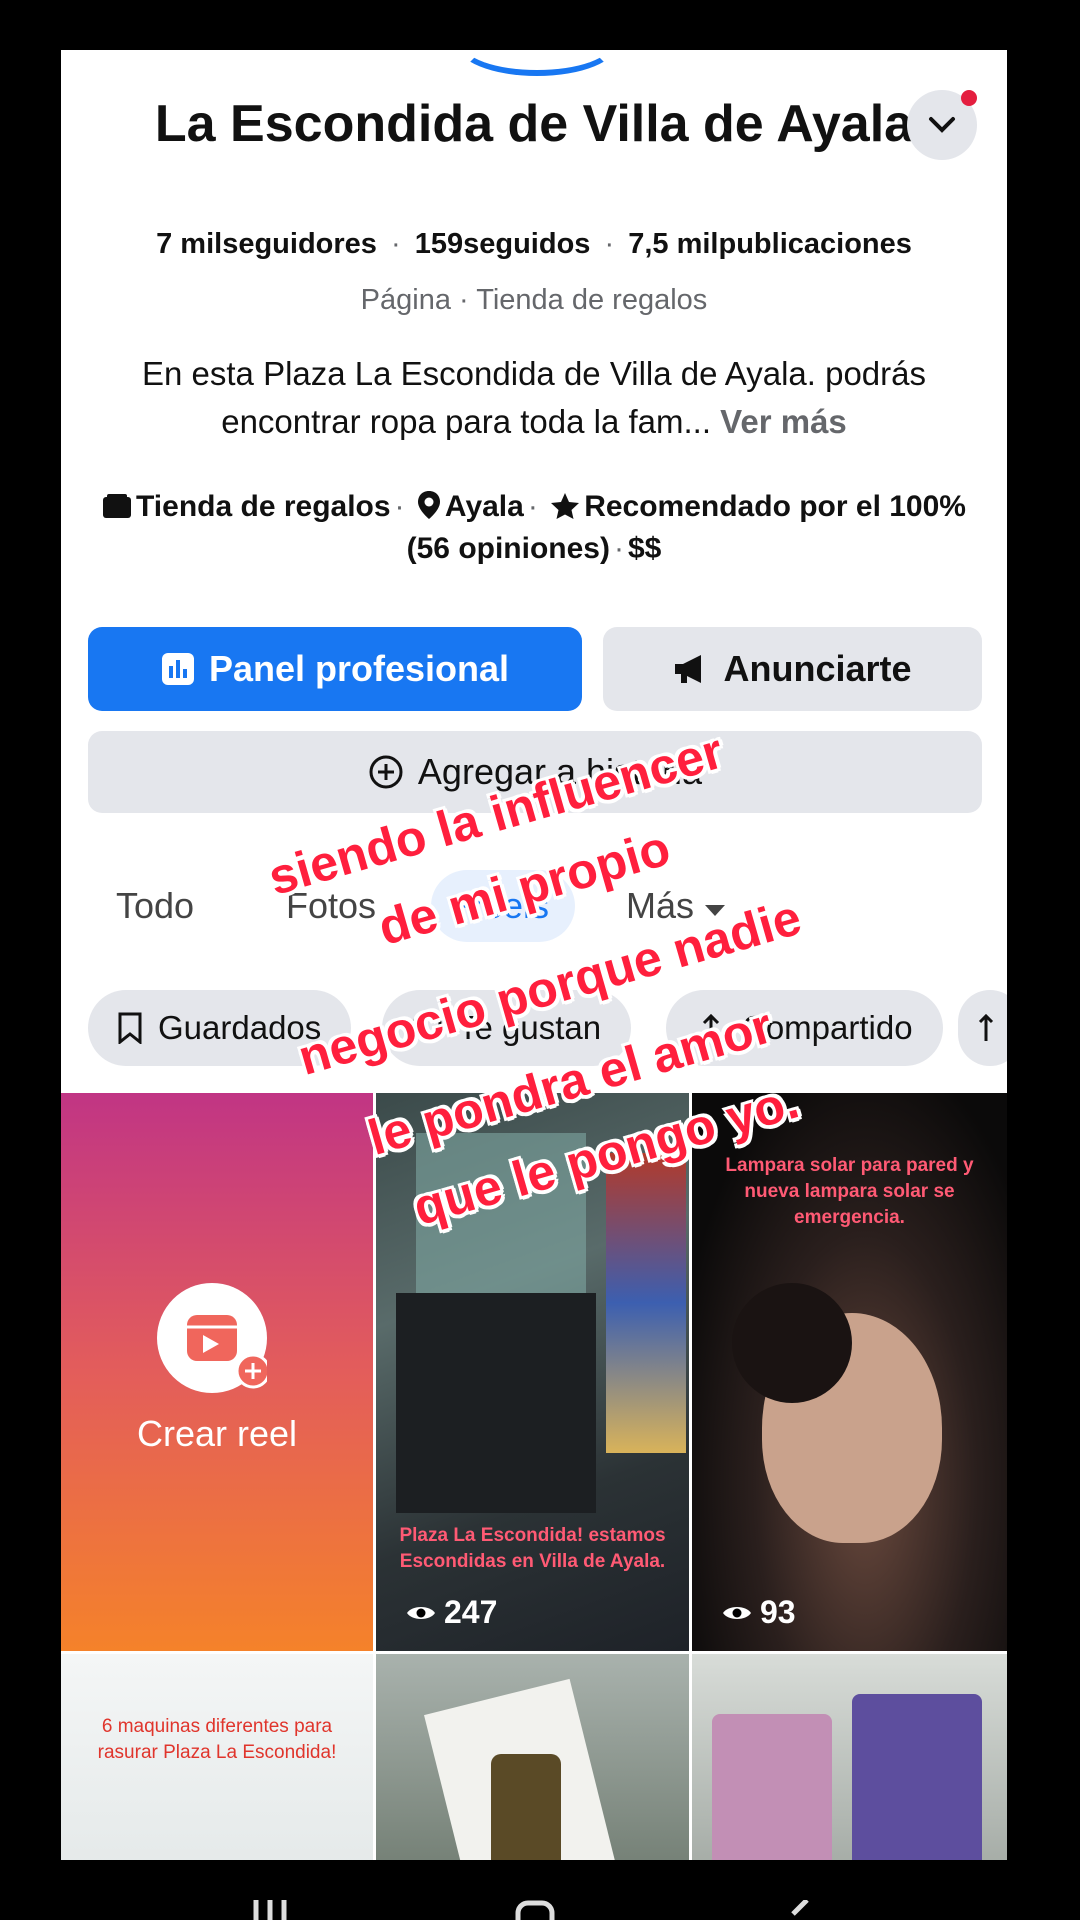  Describe the element at coordinates (270, 1910) in the screenshot. I see `recent-apps-icon` at that location.